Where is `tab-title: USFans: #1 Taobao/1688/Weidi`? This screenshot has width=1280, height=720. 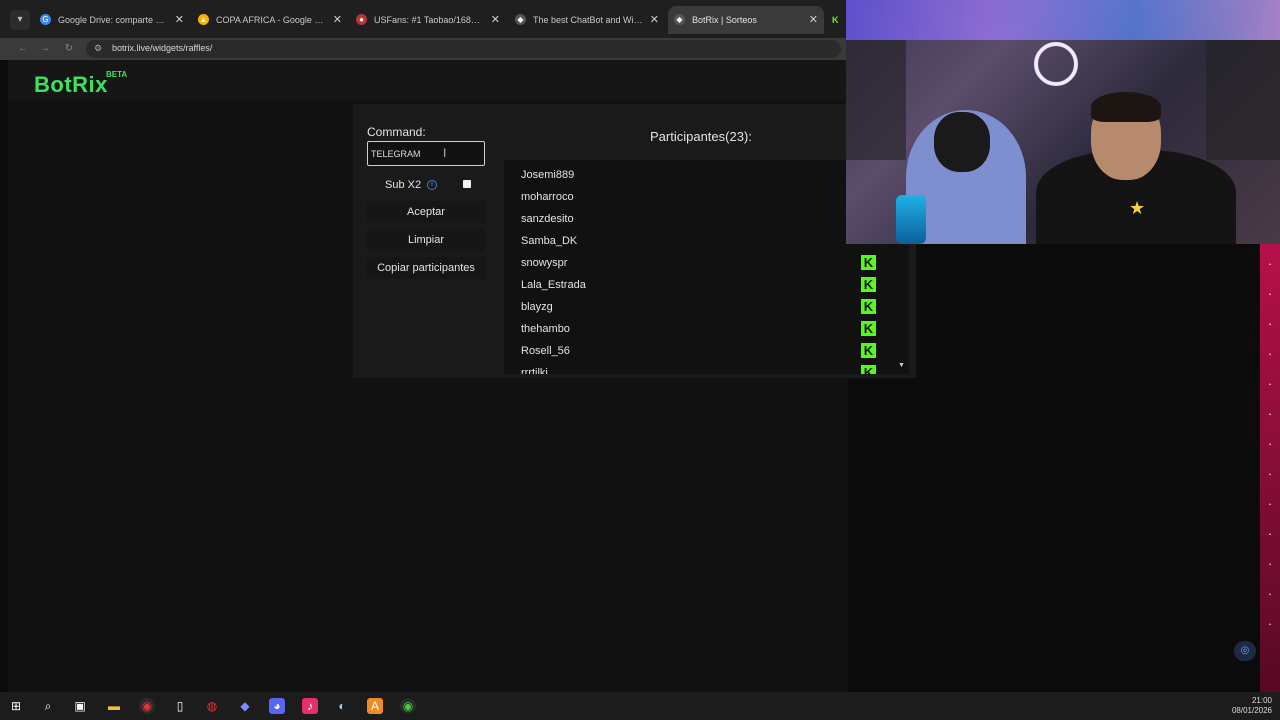
tab-title: USFans: #1 Taobao/1688/Weidi is located at coordinates (429, 20).